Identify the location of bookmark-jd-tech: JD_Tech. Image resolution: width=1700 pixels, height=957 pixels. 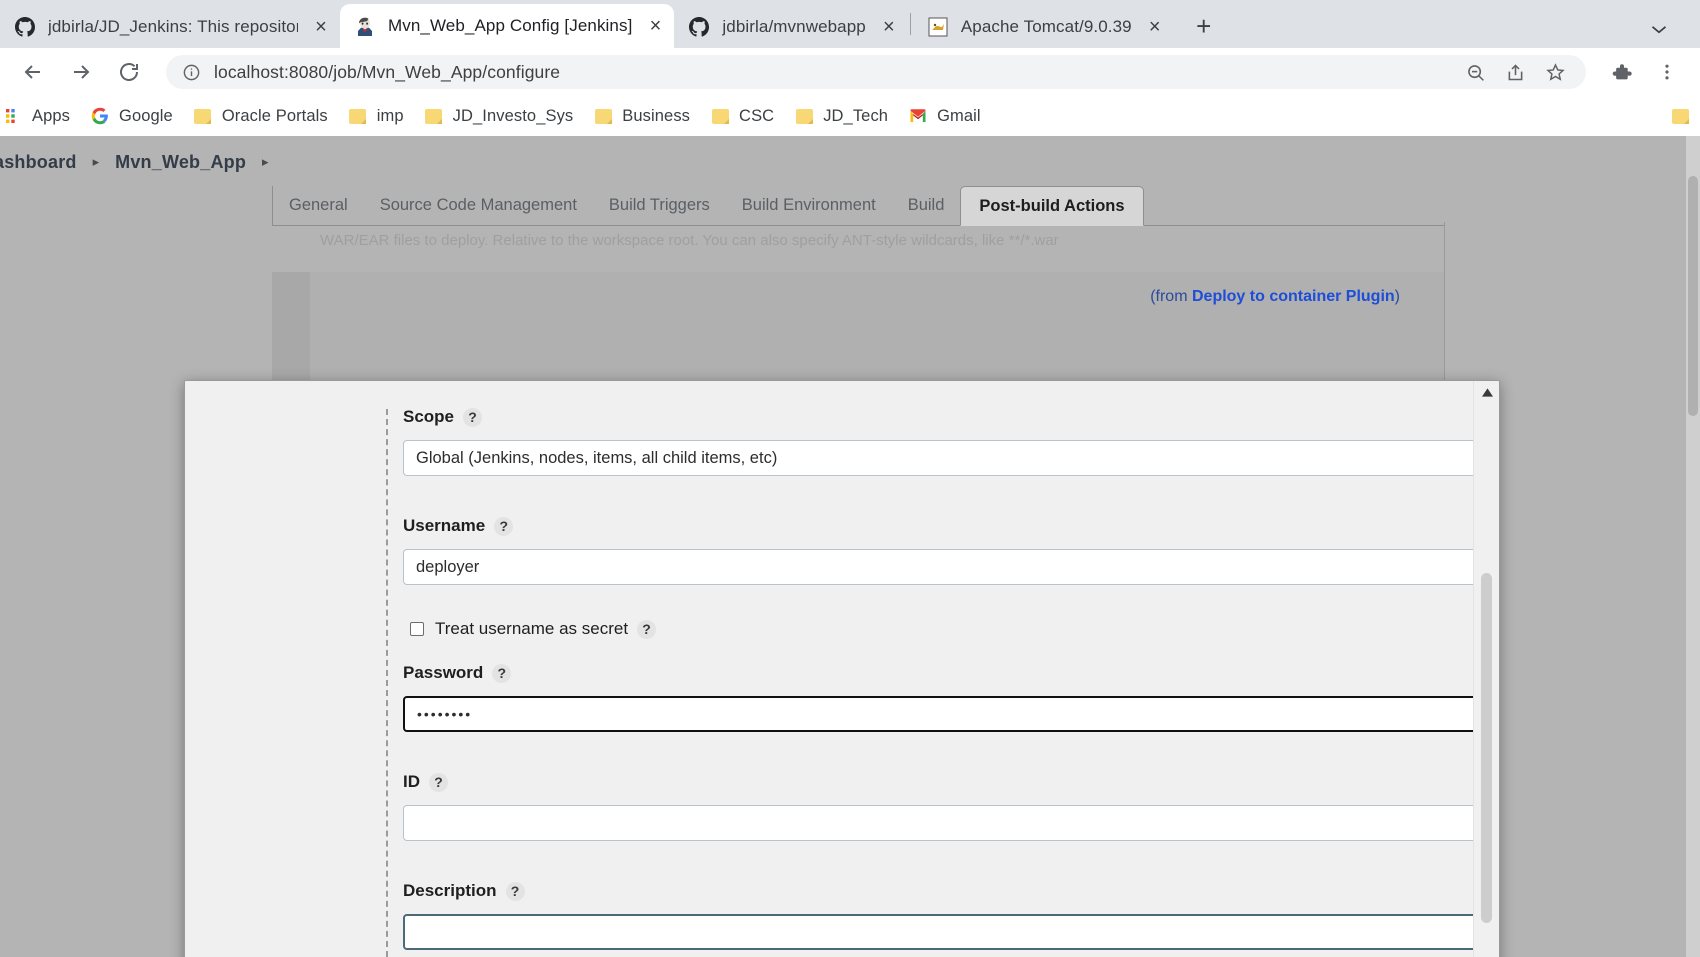
(841, 116).